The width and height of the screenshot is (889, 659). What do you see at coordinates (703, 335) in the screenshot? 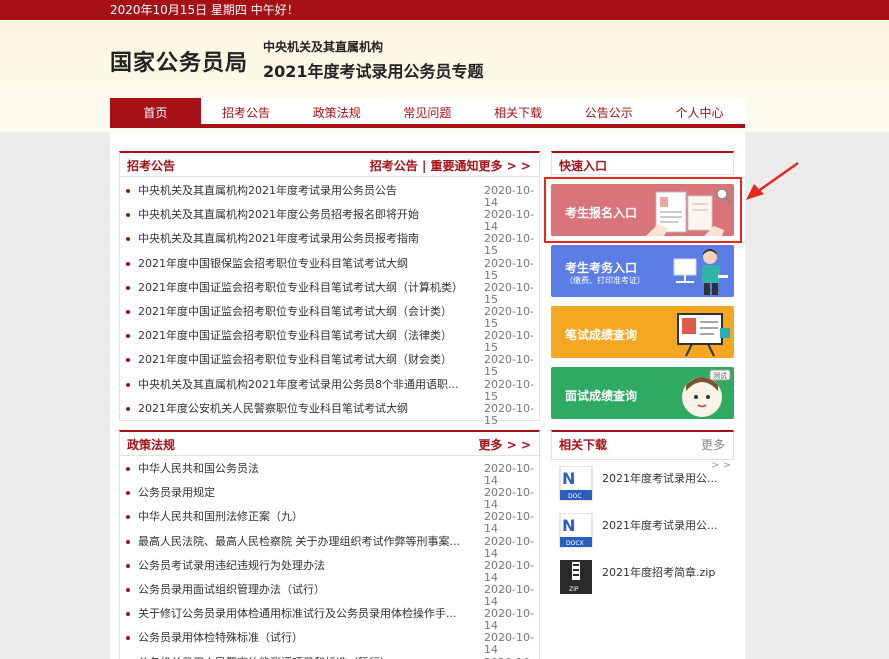
I see `whiteboard-illustration` at bounding box center [703, 335].